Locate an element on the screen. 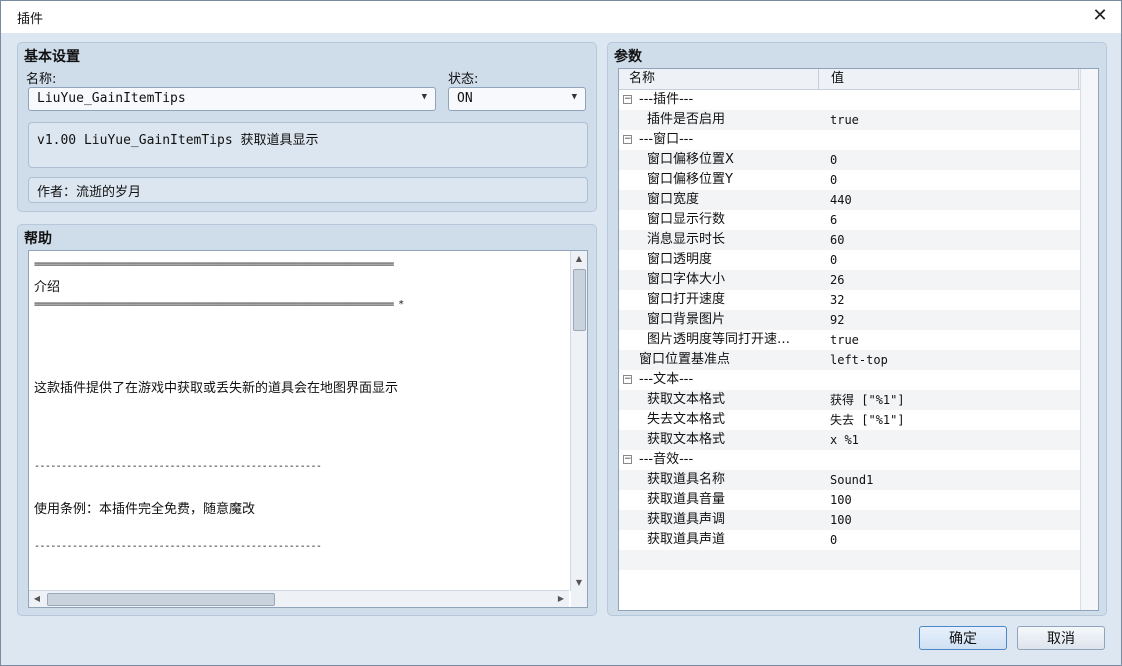  param-name: 窗口显示行数 is located at coordinates (686, 219).